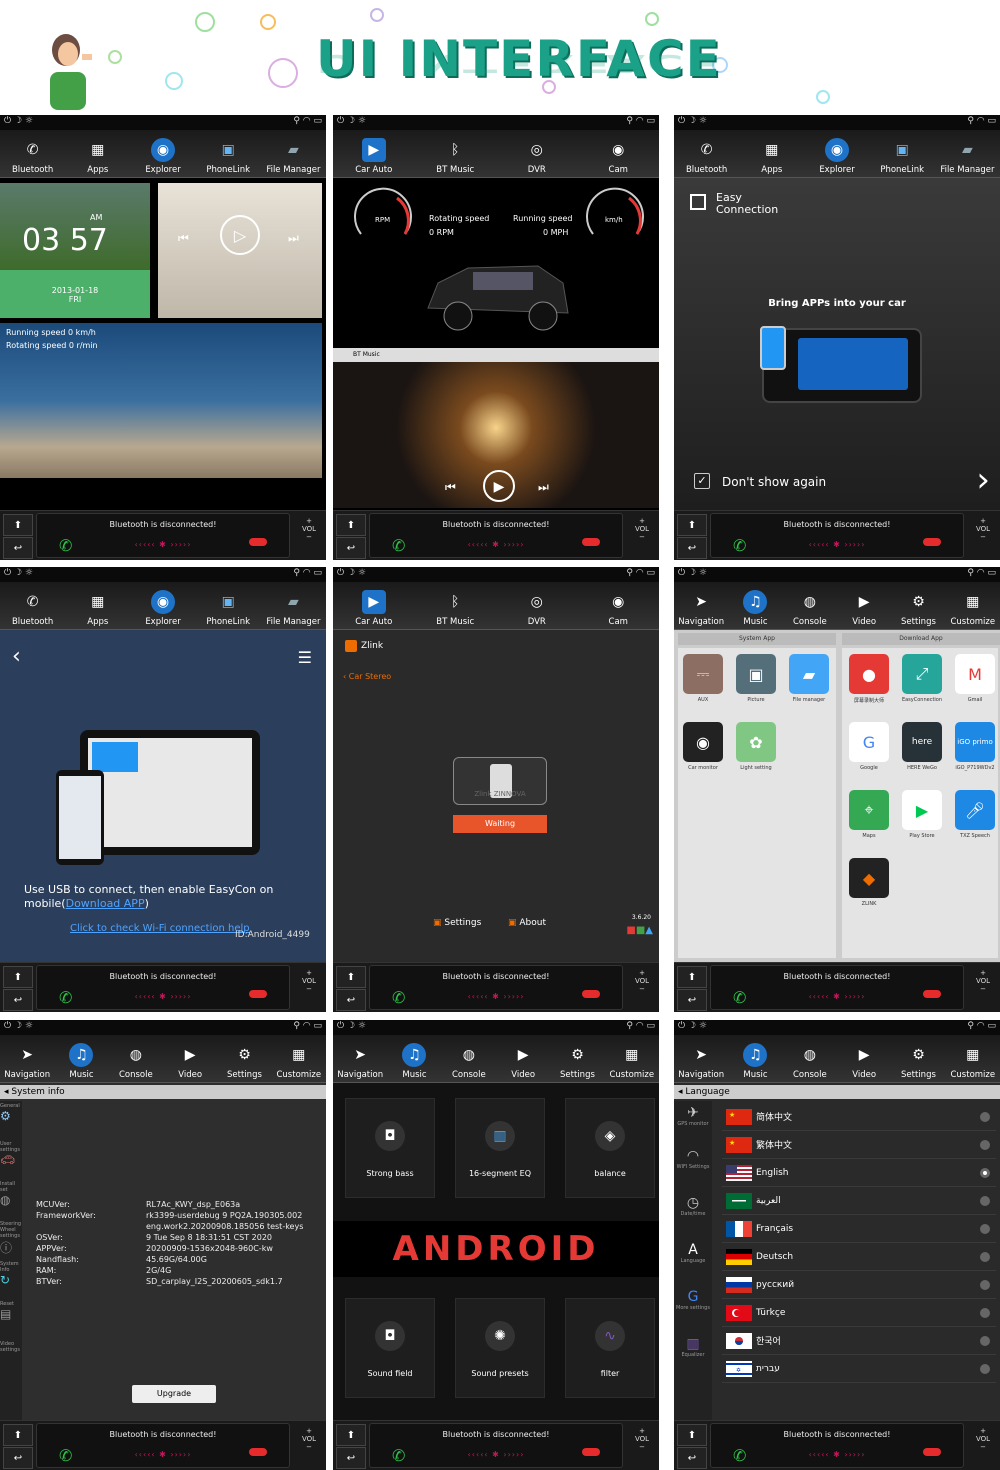  I want to click on lang-simplified-chinese: ★ 简体中文, so click(859, 1117).